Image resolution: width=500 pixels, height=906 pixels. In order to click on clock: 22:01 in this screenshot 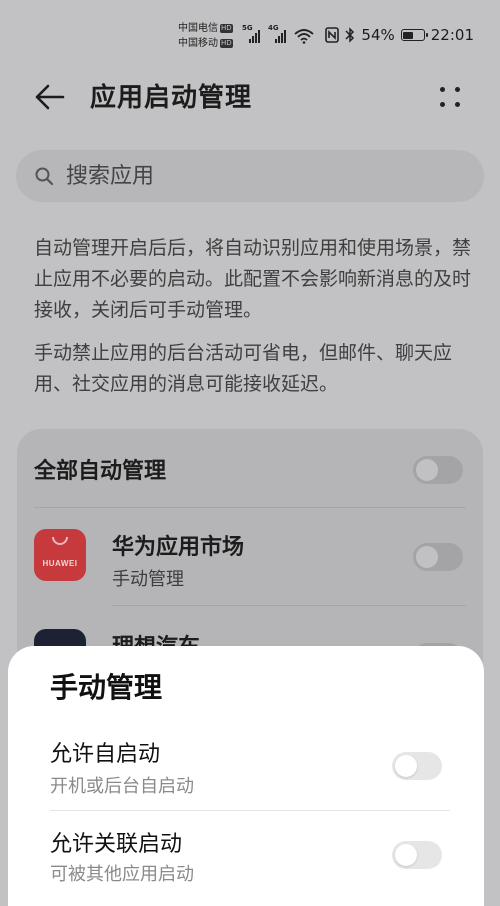, I will do `click(452, 35)`.